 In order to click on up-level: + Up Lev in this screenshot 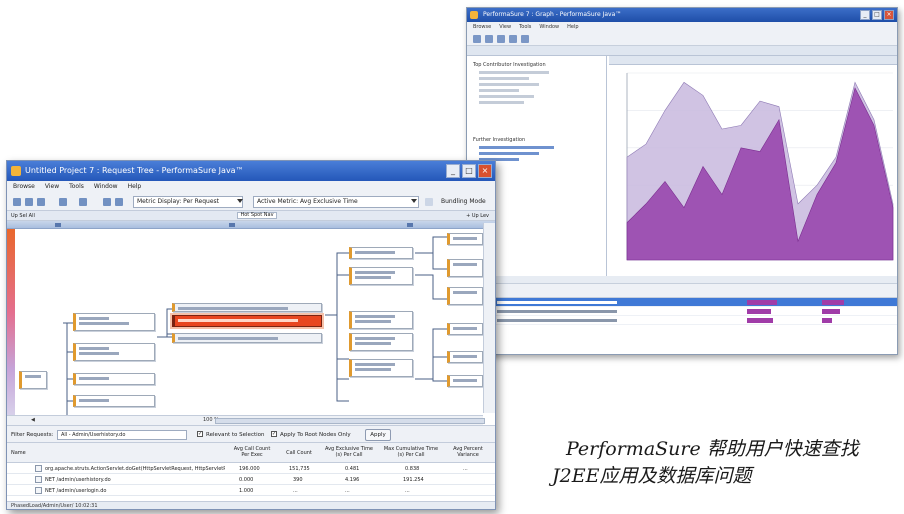, I will do `click(477, 216)`.